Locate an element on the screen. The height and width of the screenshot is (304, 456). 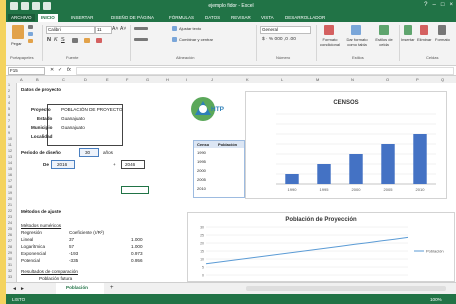
insert-cells-button: Insertar is located at coordinates (408, 39).